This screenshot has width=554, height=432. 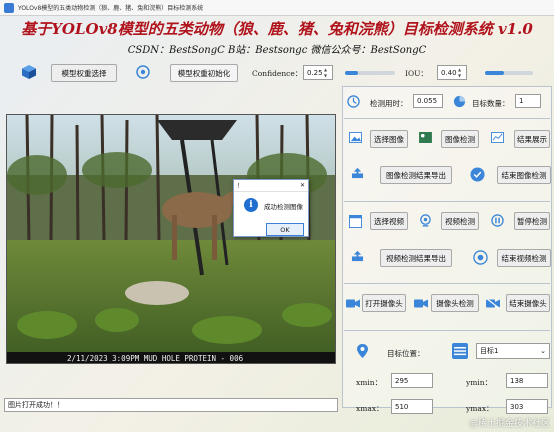 What do you see at coordinates (428, 101) in the screenshot?
I see `time-field: 0.055` at bounding box center [428, 101].